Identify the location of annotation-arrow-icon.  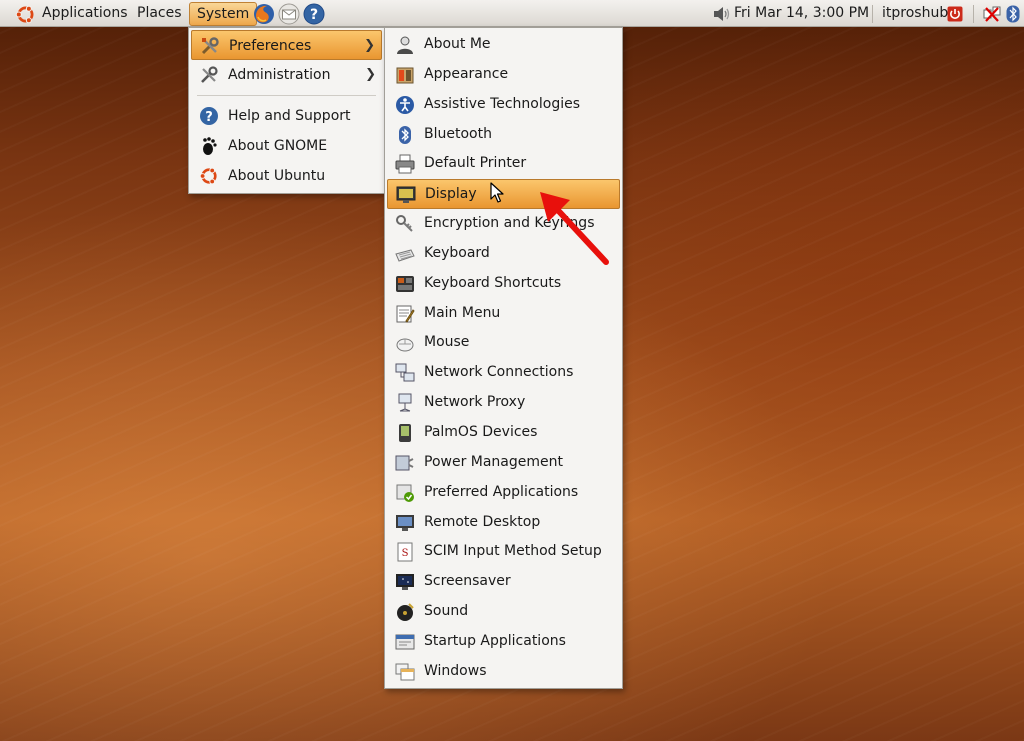
(574, 228).